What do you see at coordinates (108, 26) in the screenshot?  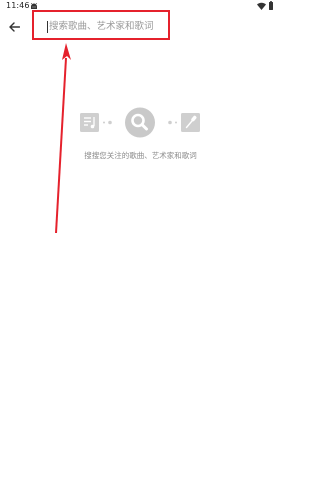 I see `search-input` at bounding box center [108, 26].